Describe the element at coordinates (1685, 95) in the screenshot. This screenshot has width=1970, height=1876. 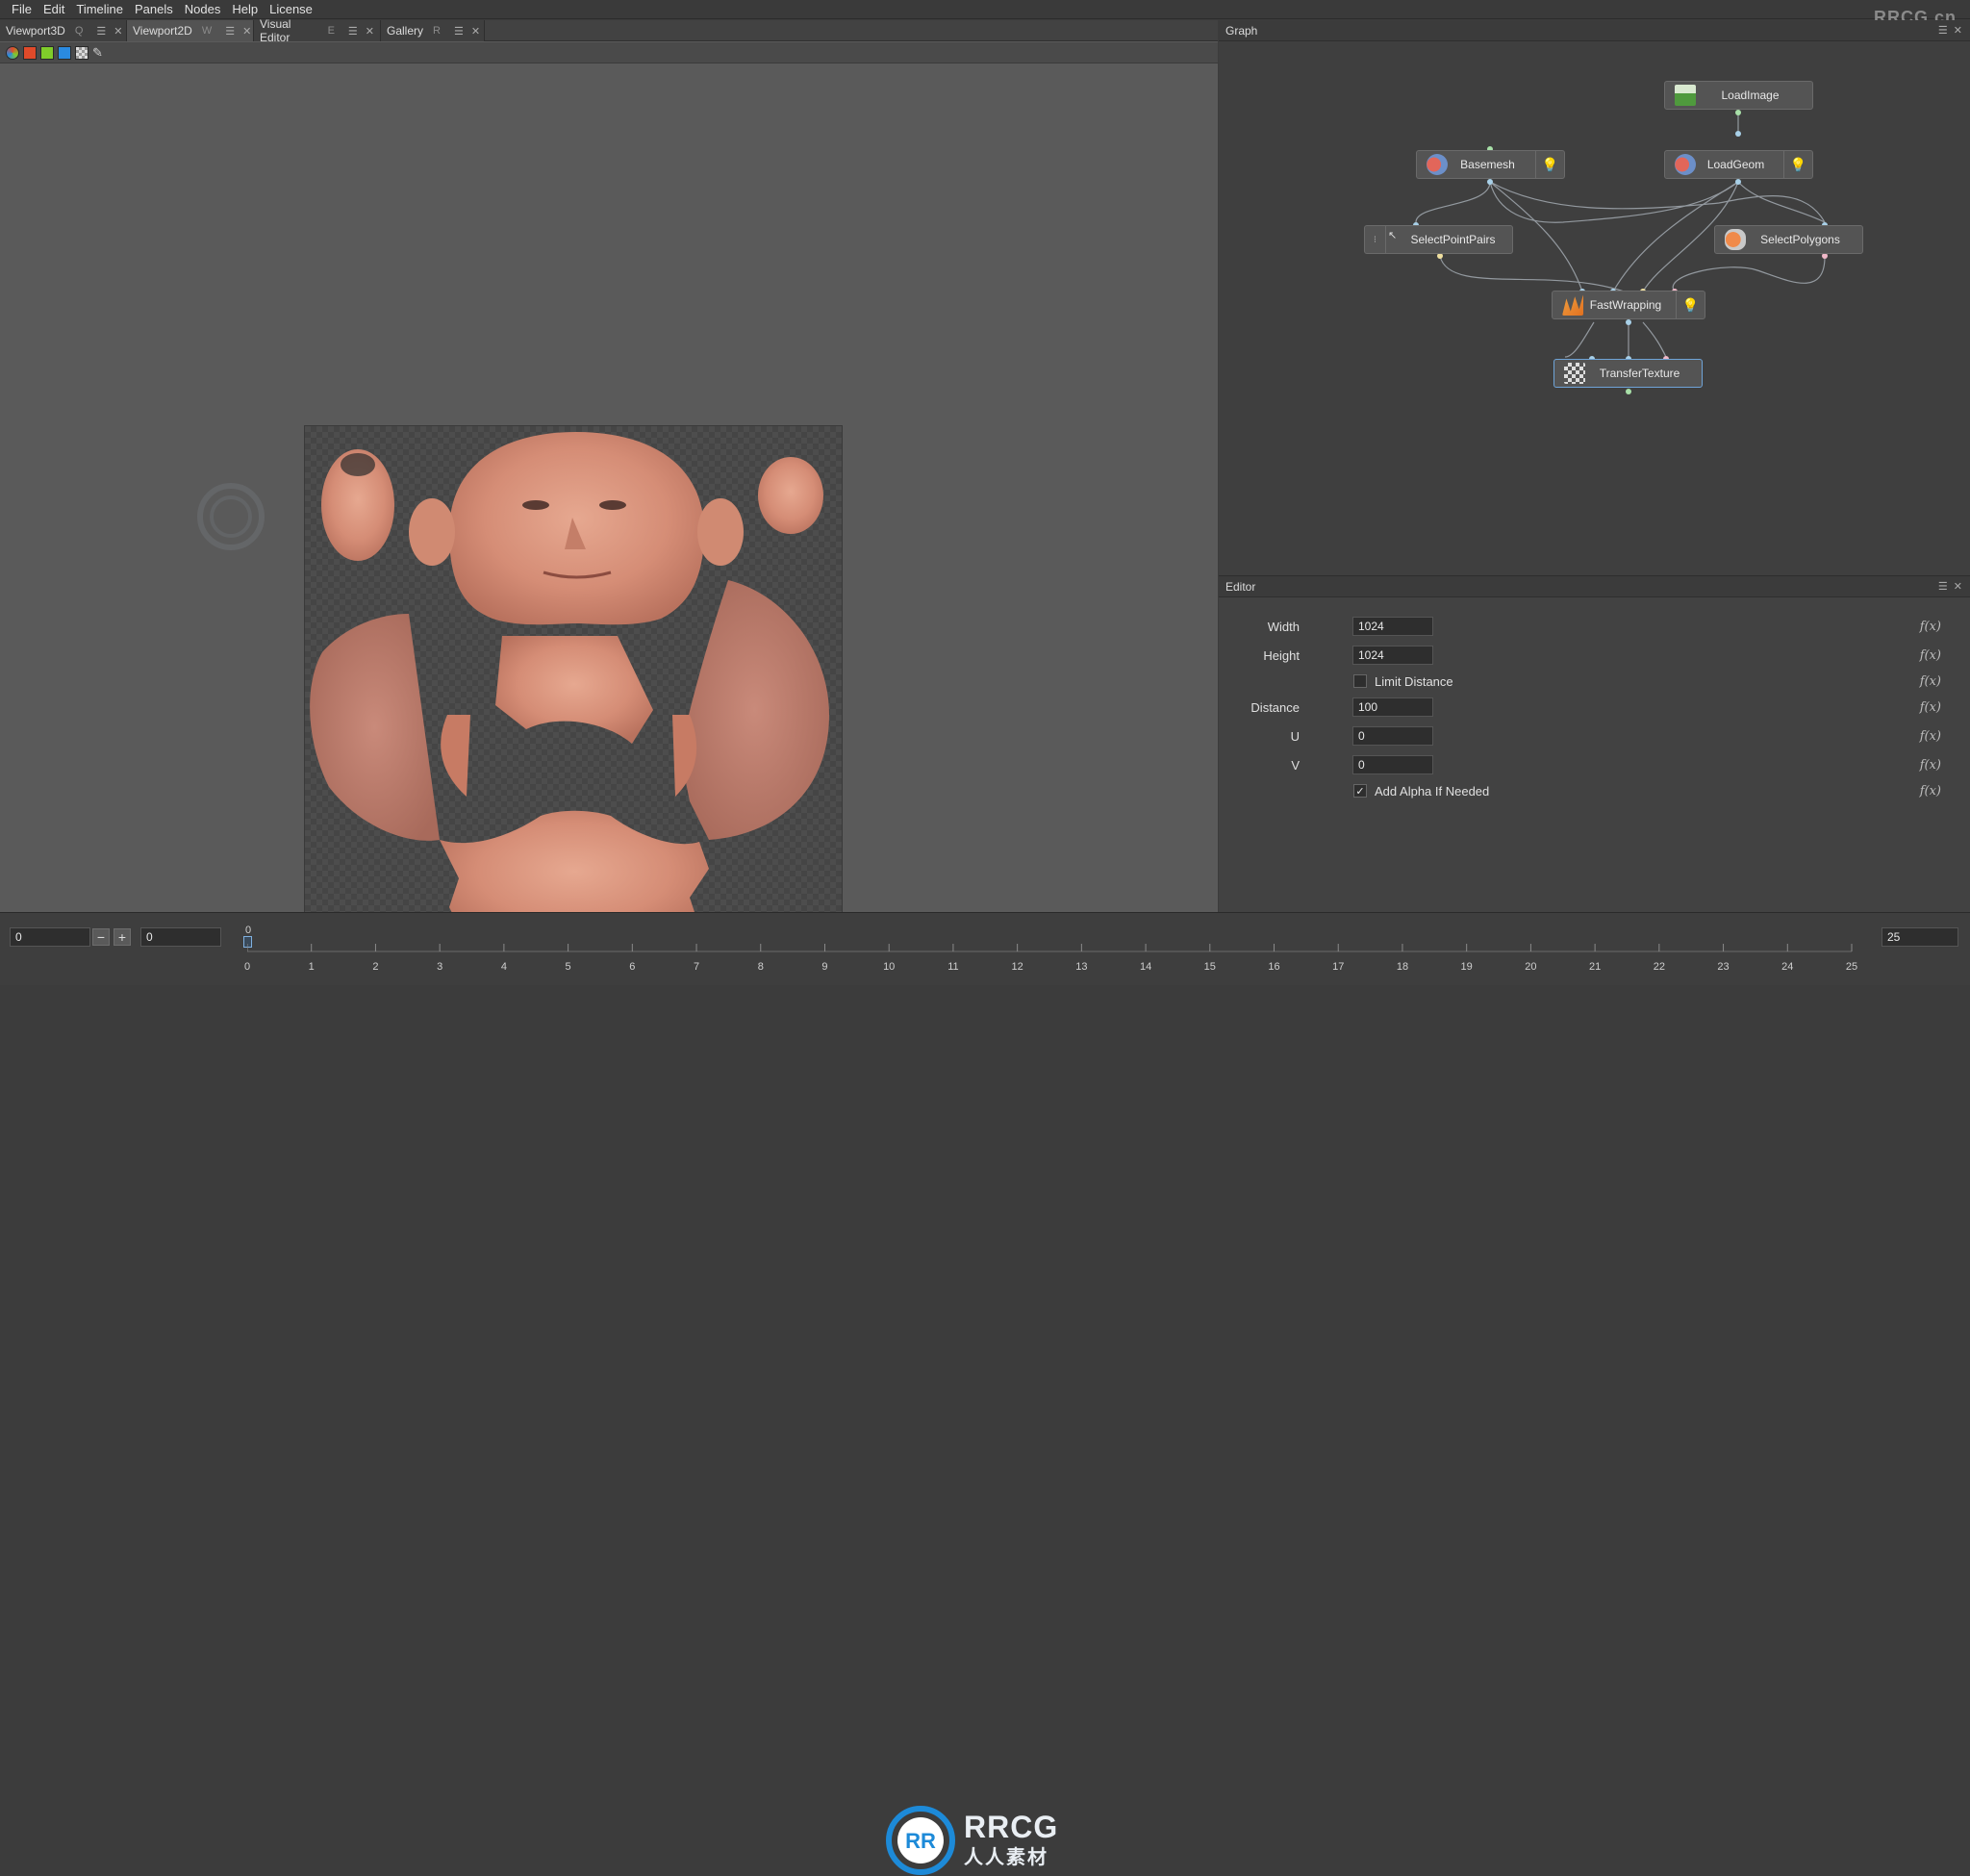
I see `image-icon` at that location.